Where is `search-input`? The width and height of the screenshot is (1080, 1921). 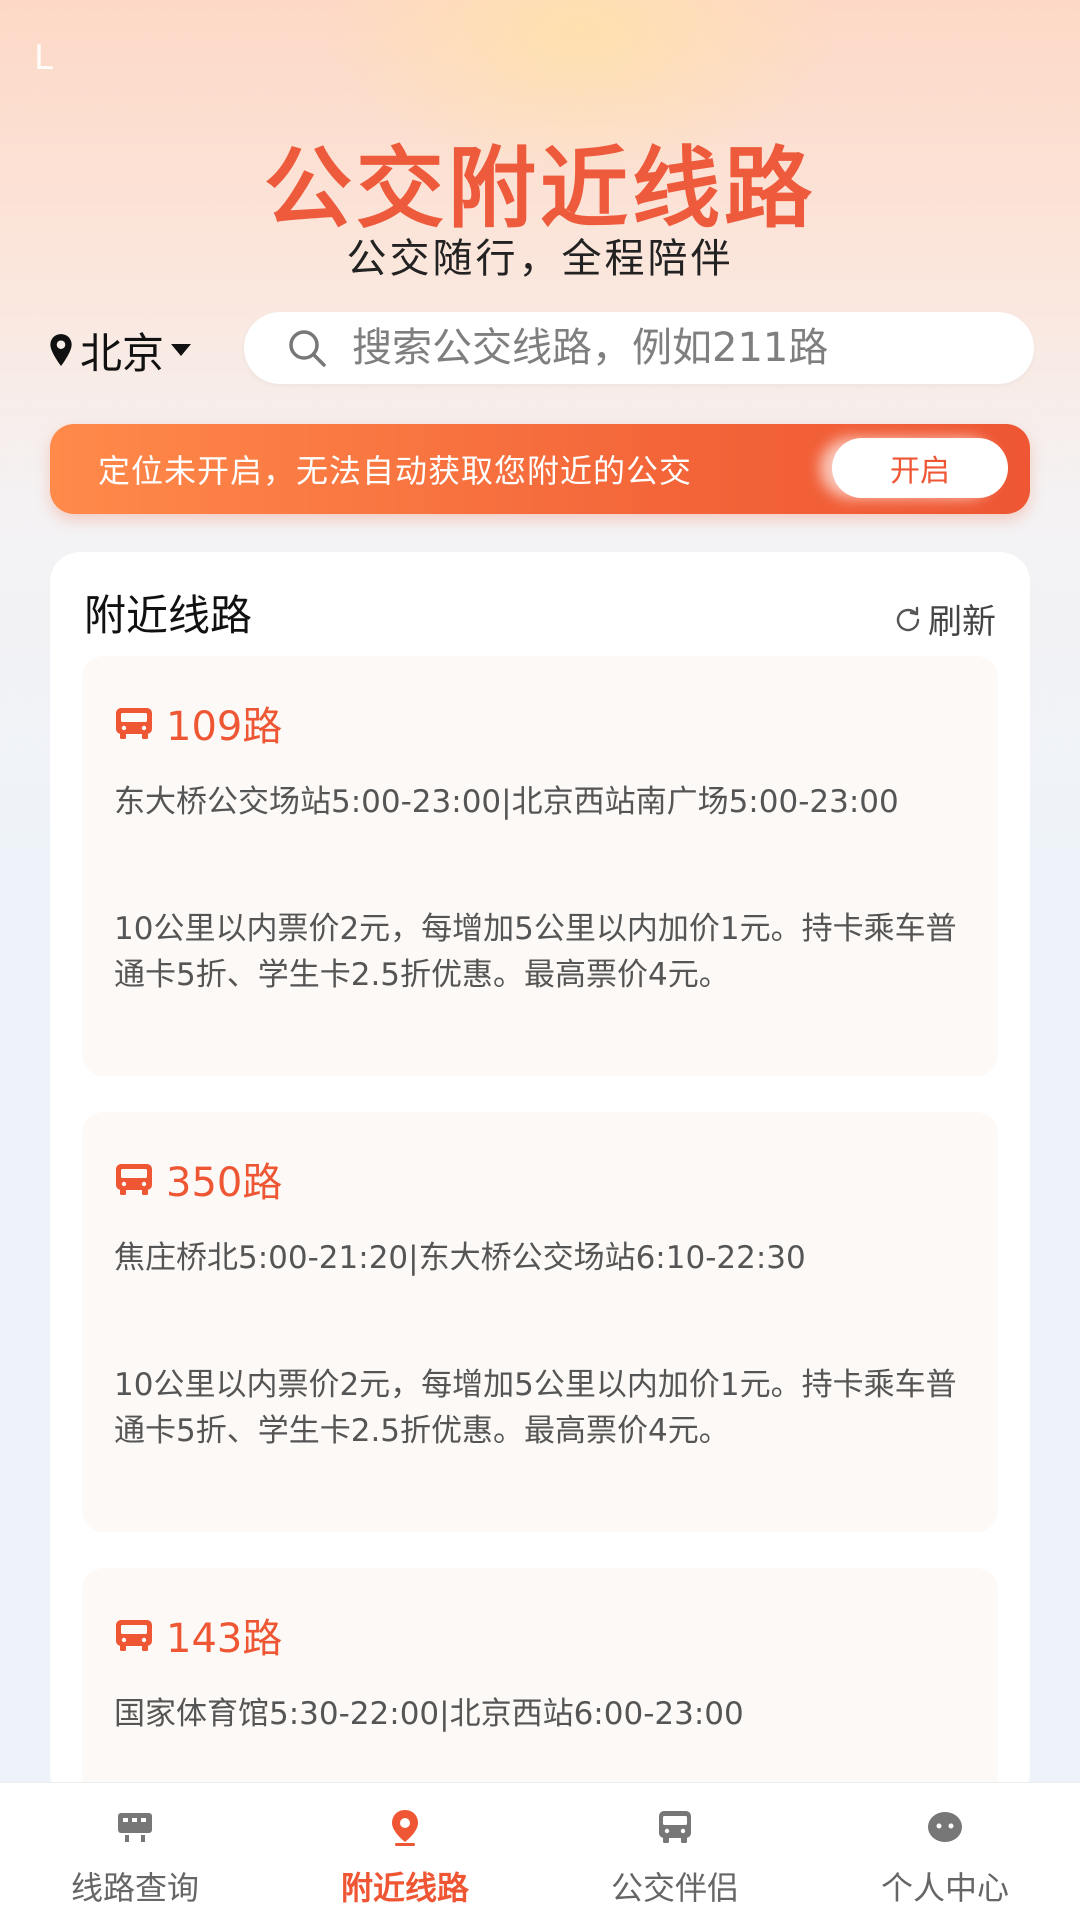 search-input is located at coordinates (682, 348).